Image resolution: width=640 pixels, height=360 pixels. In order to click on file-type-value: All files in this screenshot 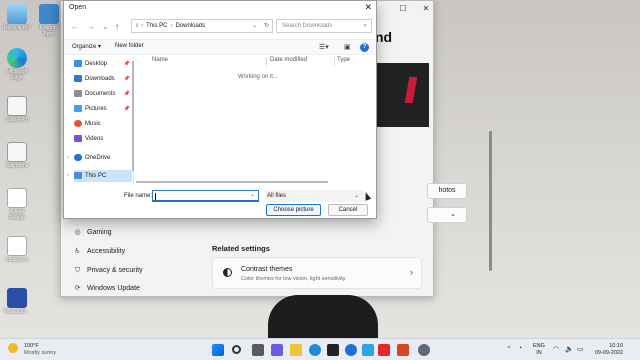, I will do `click(277, 196)`.